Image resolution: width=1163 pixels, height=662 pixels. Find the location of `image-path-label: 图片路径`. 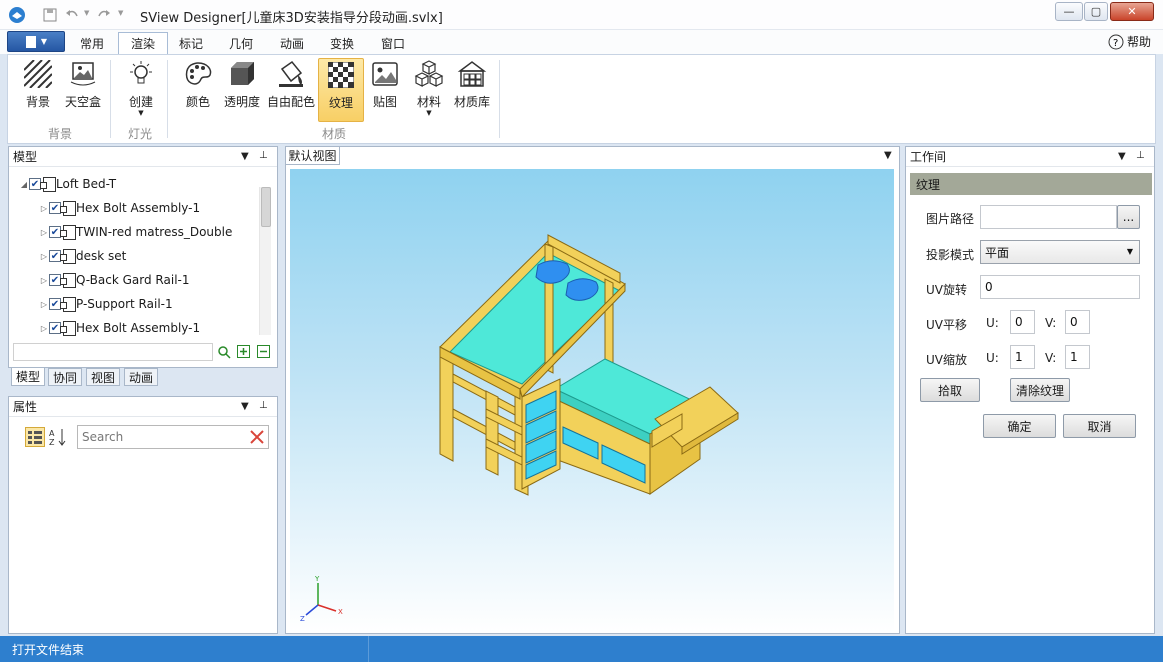

image-path-label: 图片路径 is located at coordinates (950, 219).